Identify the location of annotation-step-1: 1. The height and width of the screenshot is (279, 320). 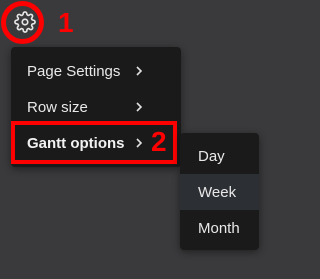
(66, 22).